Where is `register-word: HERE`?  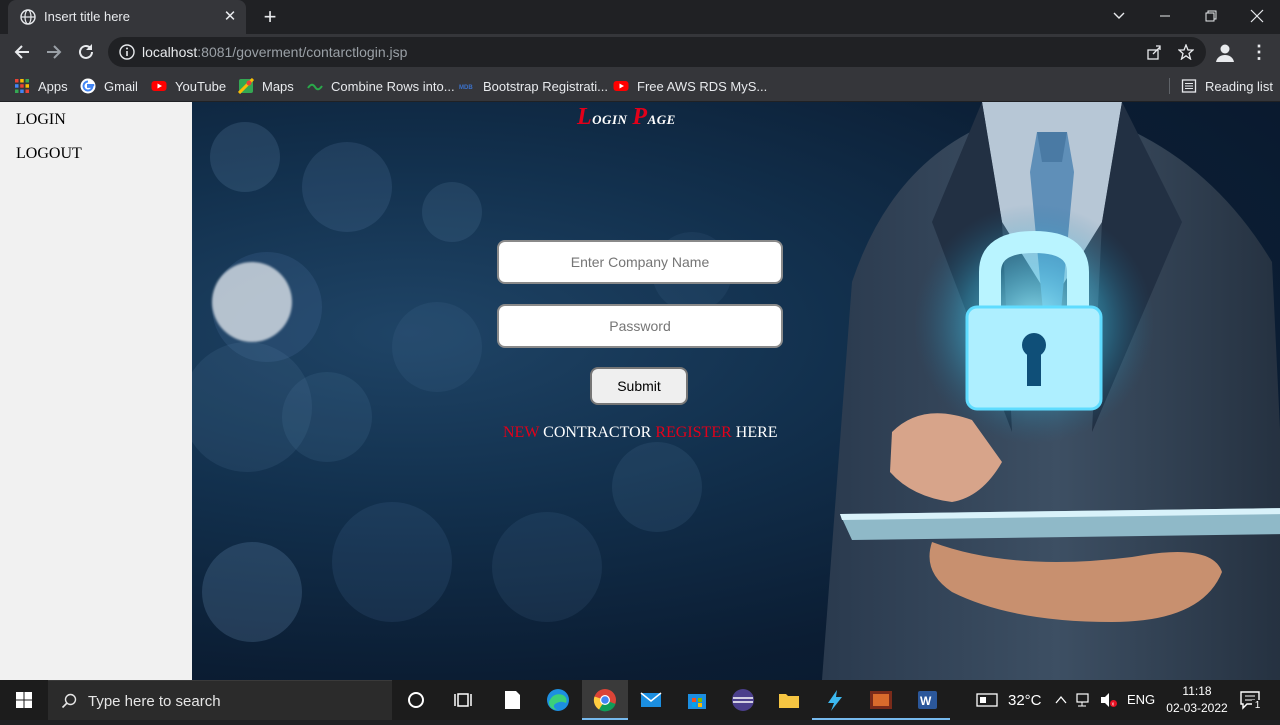
register-word: HERE is located at coordinates (756, 432).